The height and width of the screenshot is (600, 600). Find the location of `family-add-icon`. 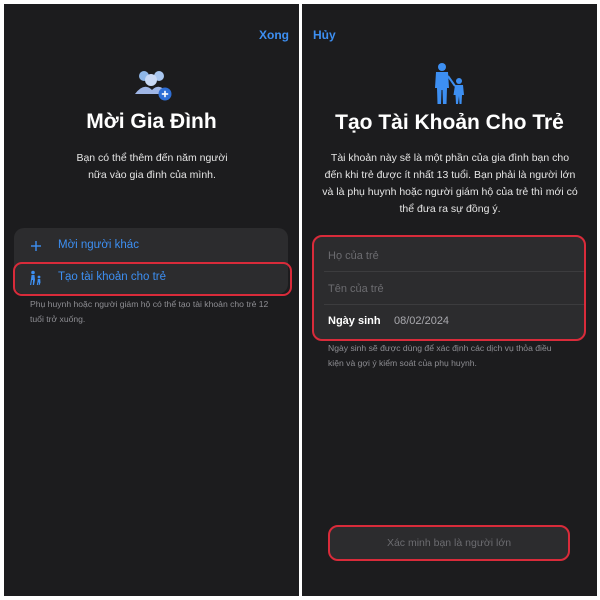

family-add-icon is located at coordinates (153, 86).